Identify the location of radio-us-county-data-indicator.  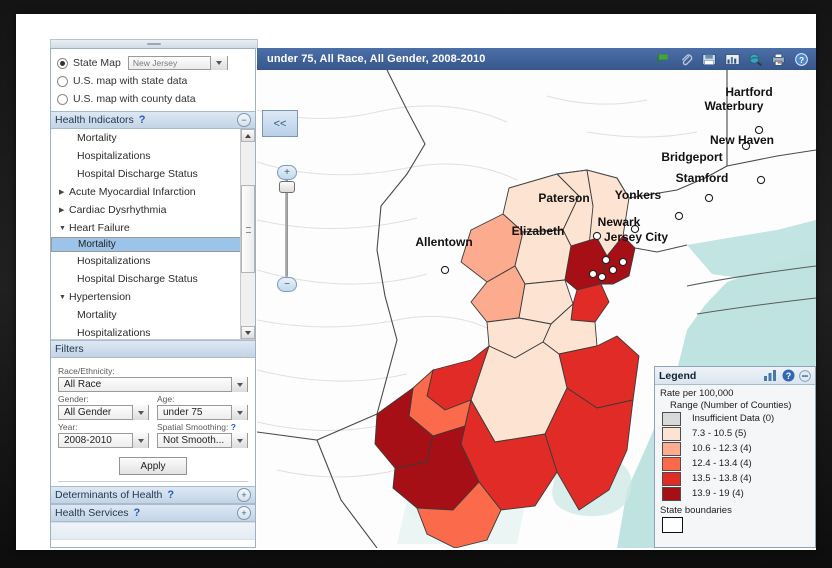
(62, 99).